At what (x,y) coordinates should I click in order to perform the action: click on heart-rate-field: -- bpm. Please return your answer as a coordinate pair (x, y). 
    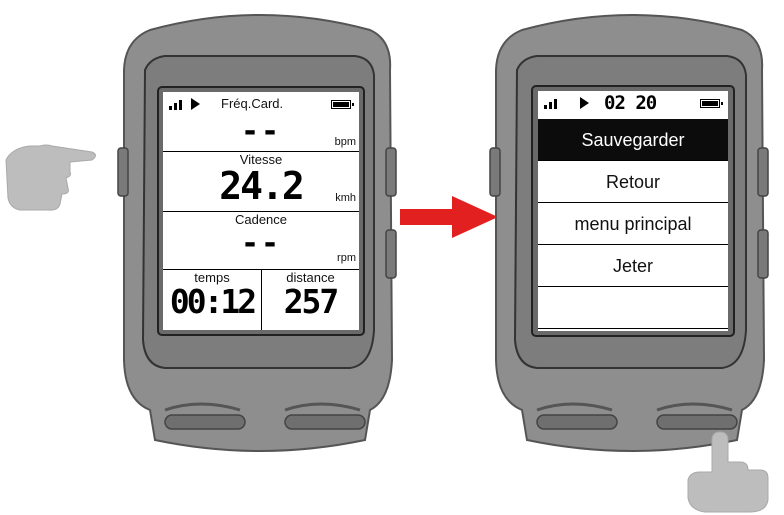
    Looking at the image, I should click on (261, 132).